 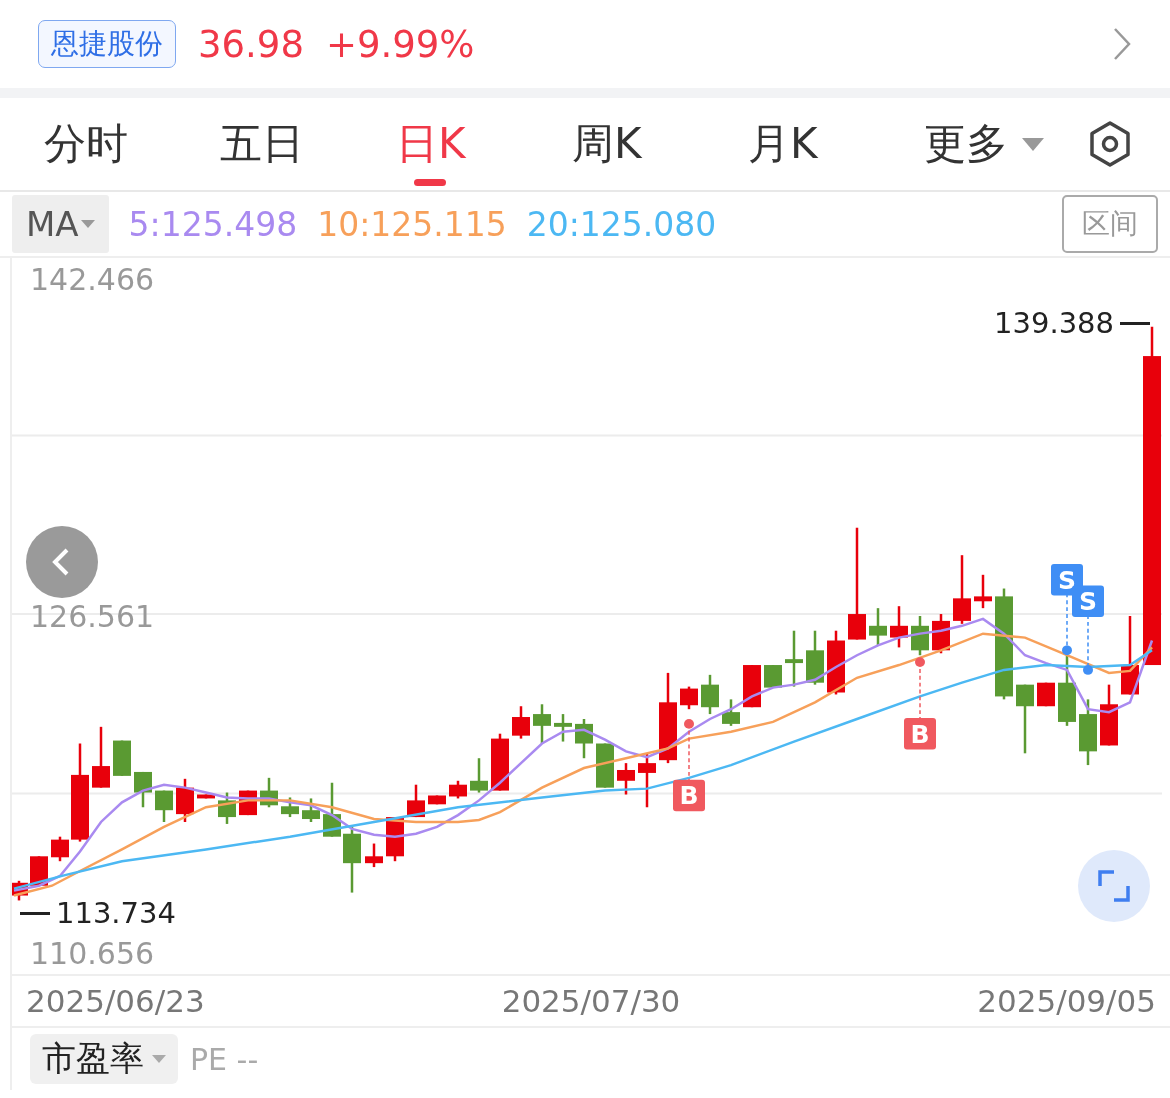 I want to click on price-axis-label: 126.561, so click(x=92, y=616).